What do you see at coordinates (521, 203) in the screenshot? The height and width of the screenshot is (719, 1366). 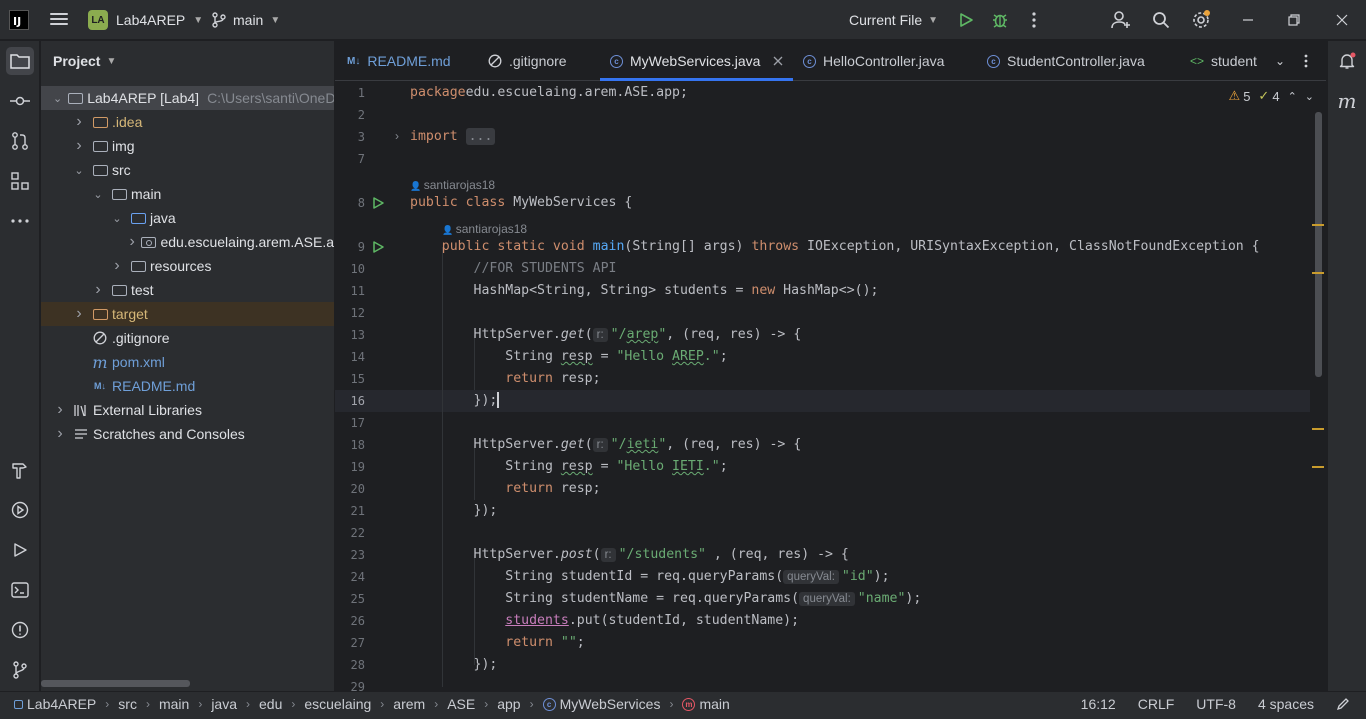 I see `code-line: public class MyWebServices {` at bounding box center [521, 203].